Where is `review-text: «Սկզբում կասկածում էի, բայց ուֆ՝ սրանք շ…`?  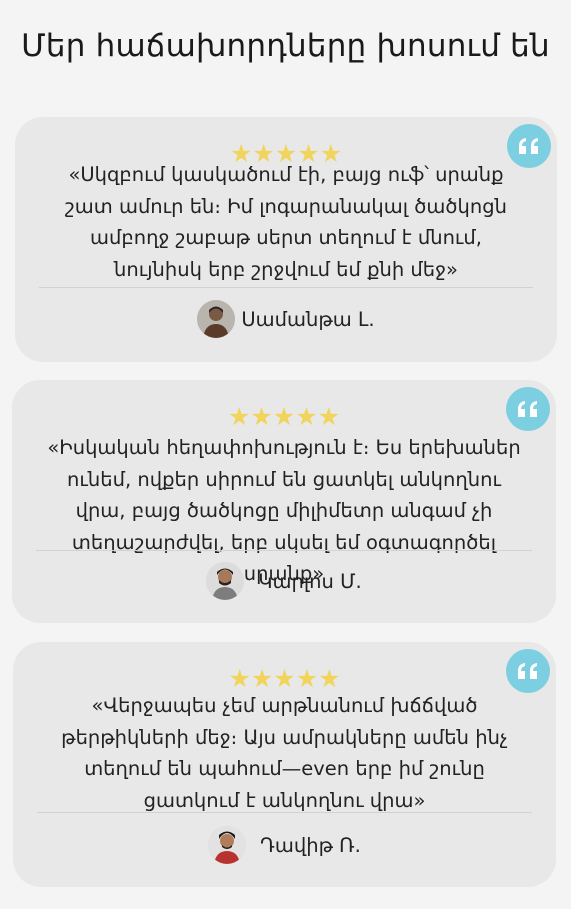 review-text: «Սկզբում կասկածում էի, բայց ուֆ՝ սրանք շ… is located at coordinates (286, 222).